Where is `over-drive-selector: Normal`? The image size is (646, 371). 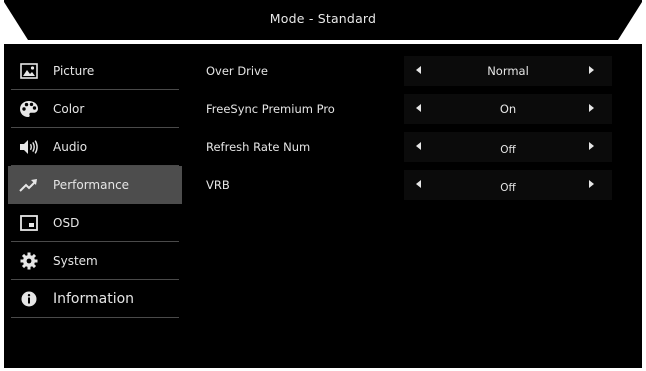
over-drive-selector: Normal is located at coordinates (508, 71).